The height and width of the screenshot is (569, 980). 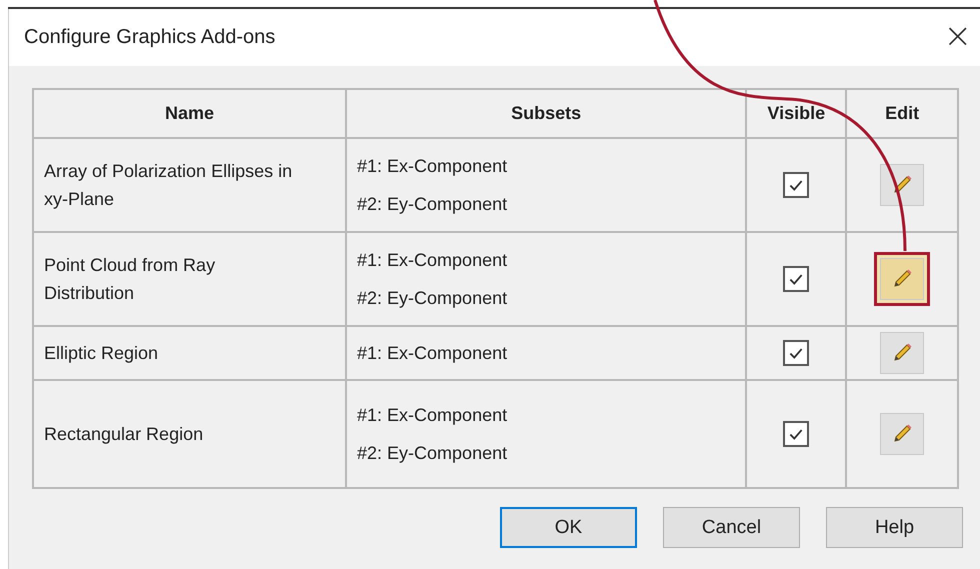 I want to click on column-header: Name, so click(x=189, y=113).